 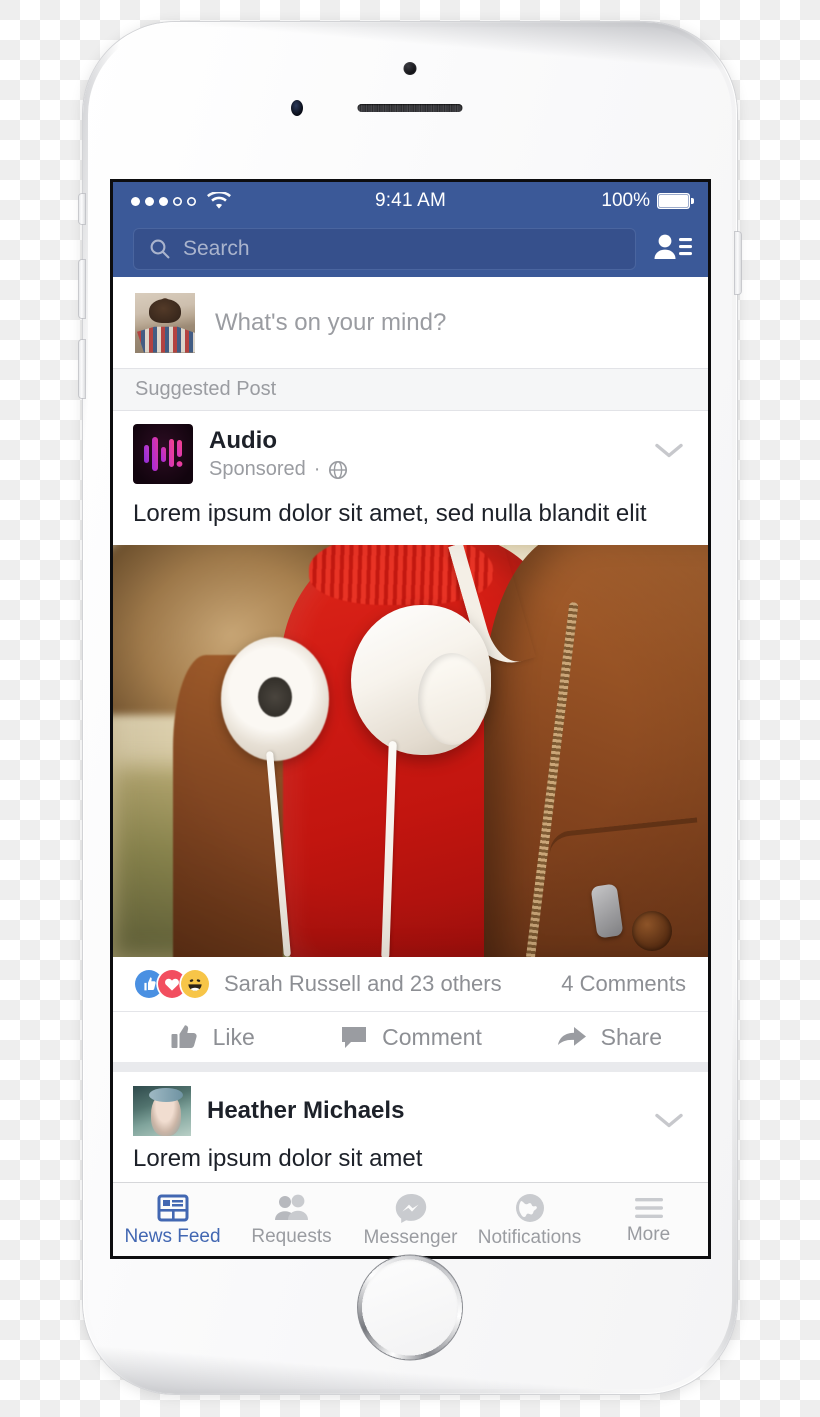 I want to click on share-arrow-icon, so click(x=571, y=1036).